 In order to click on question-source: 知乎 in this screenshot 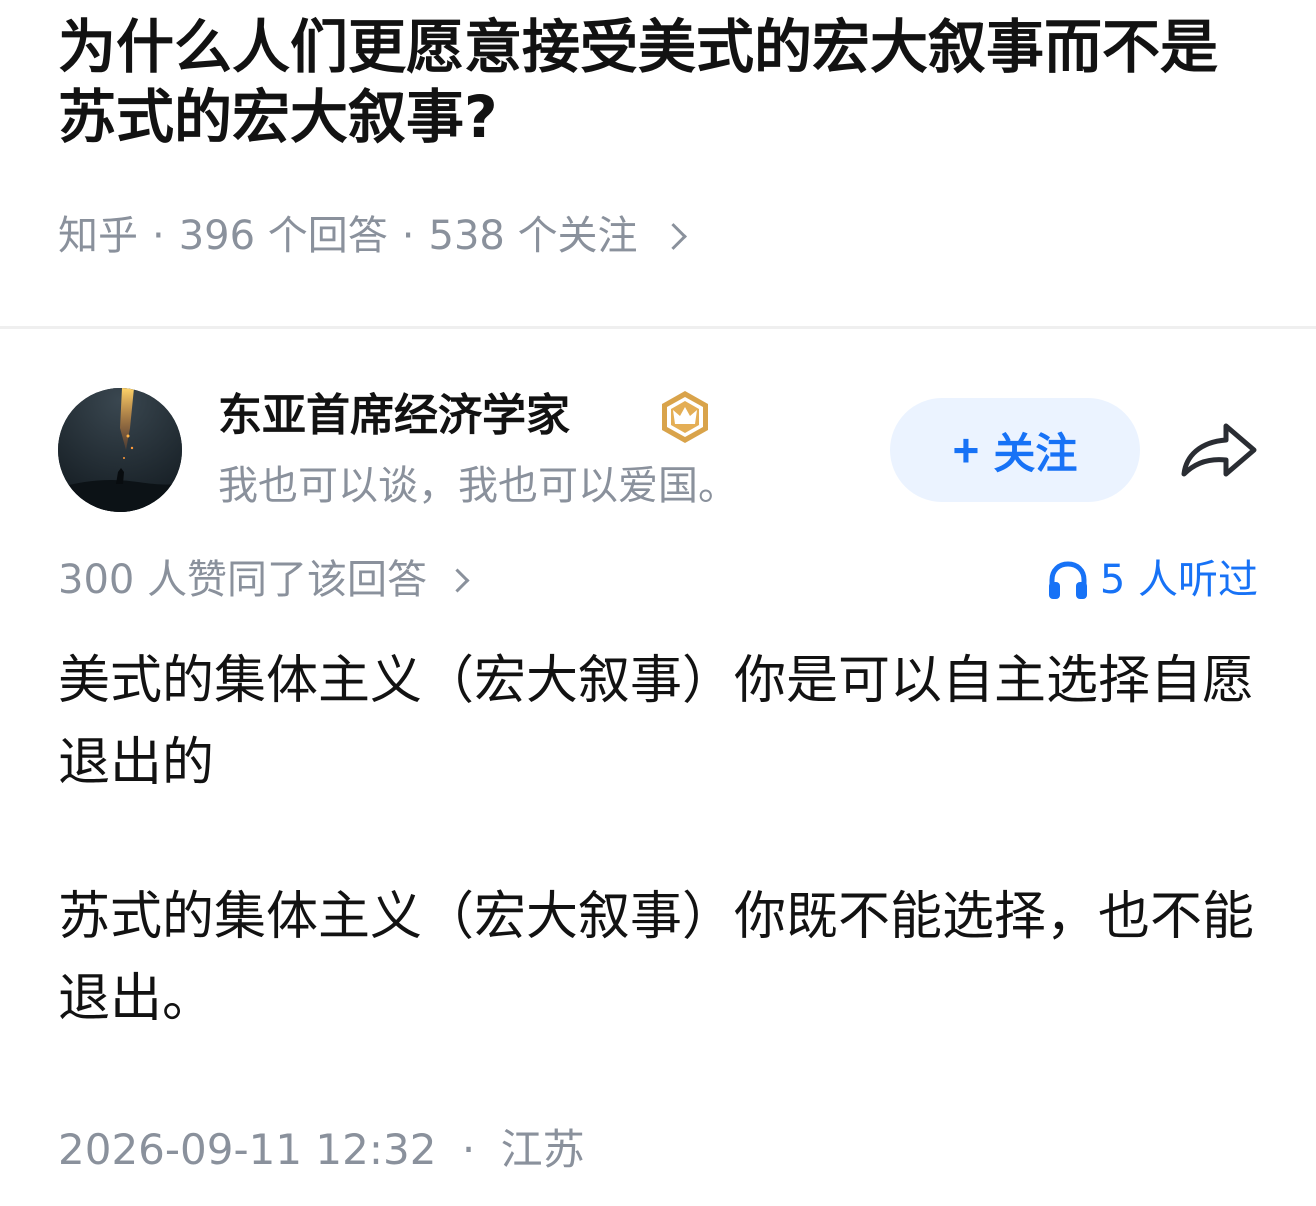, I will do `click(98, 236)`.